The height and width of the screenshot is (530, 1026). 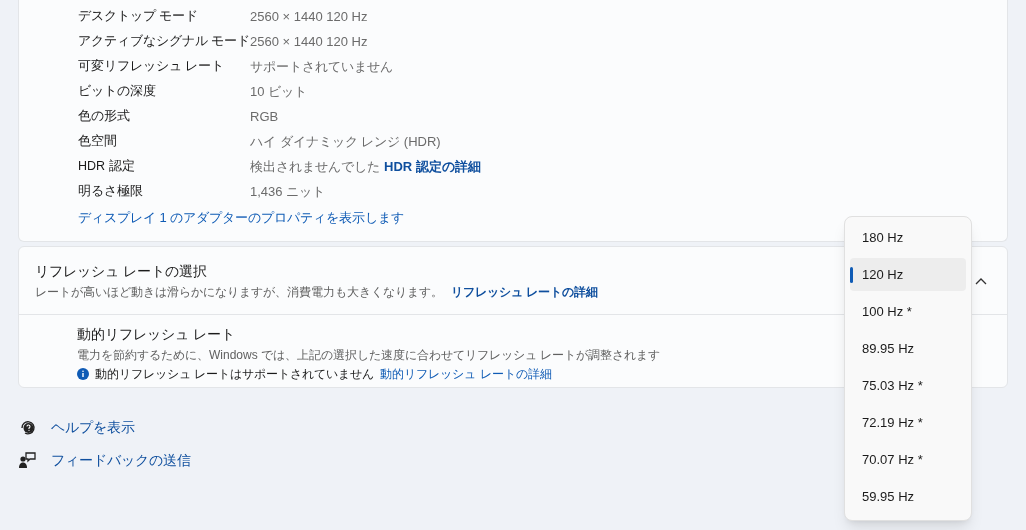 I want to click on dropdown-option: 70.07 Hz *, so click(x=908, y=459).